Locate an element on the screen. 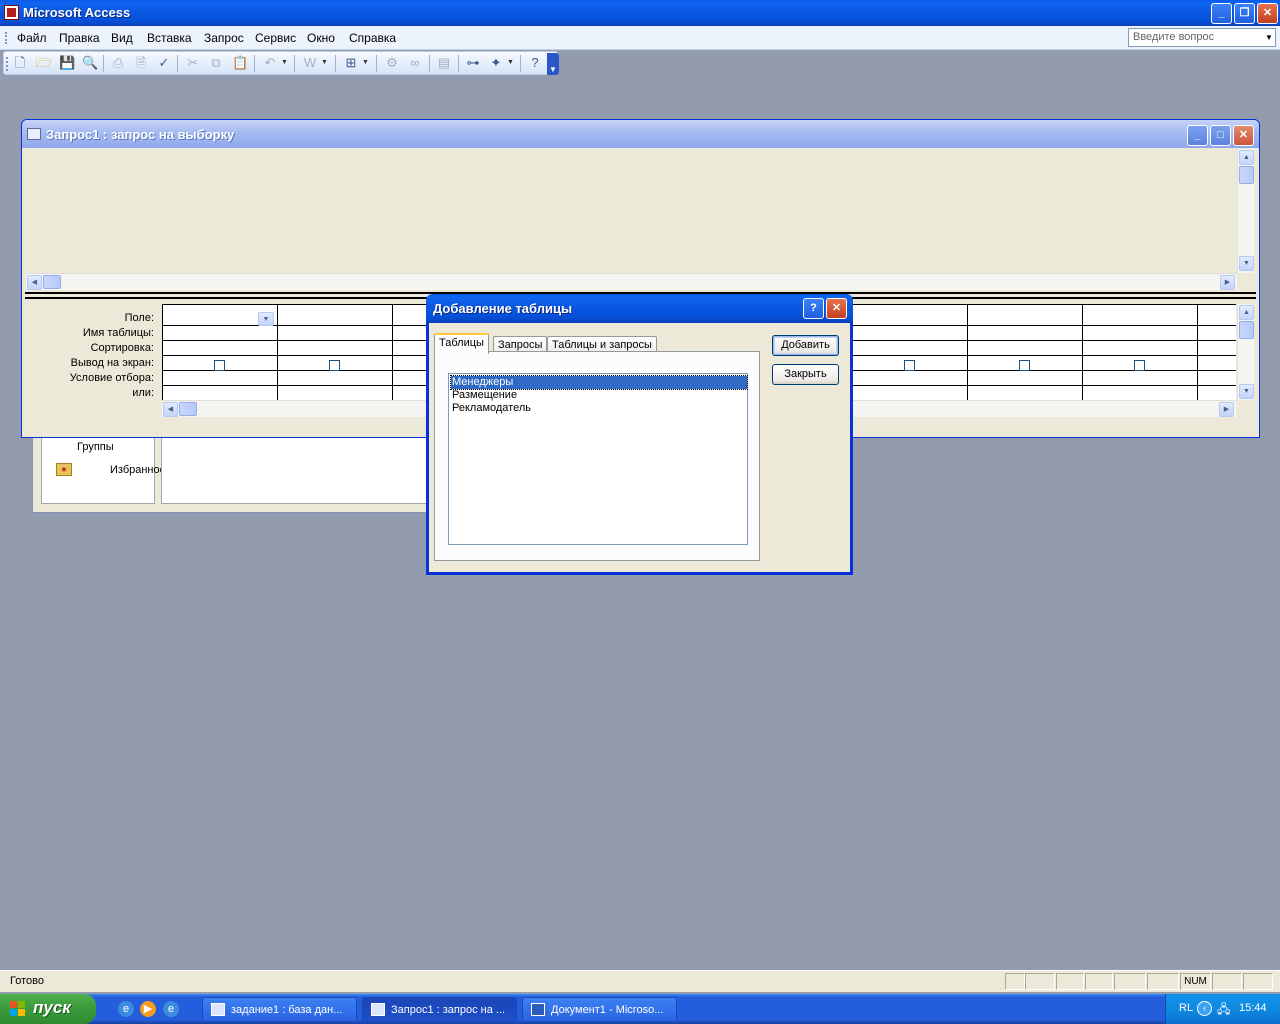 This screenshot has width=1280, height=1024. menu-grip is located at coordinates (6, 38).